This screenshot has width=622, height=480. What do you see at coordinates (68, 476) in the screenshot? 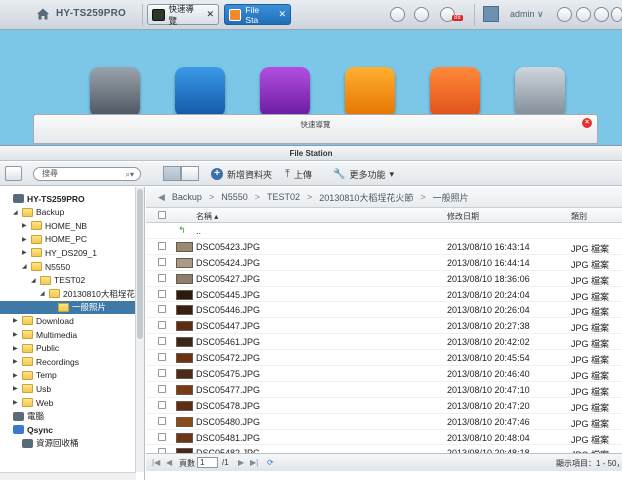
I see `tree-horizontal-scrollbar` at bounding box center [68, 476].